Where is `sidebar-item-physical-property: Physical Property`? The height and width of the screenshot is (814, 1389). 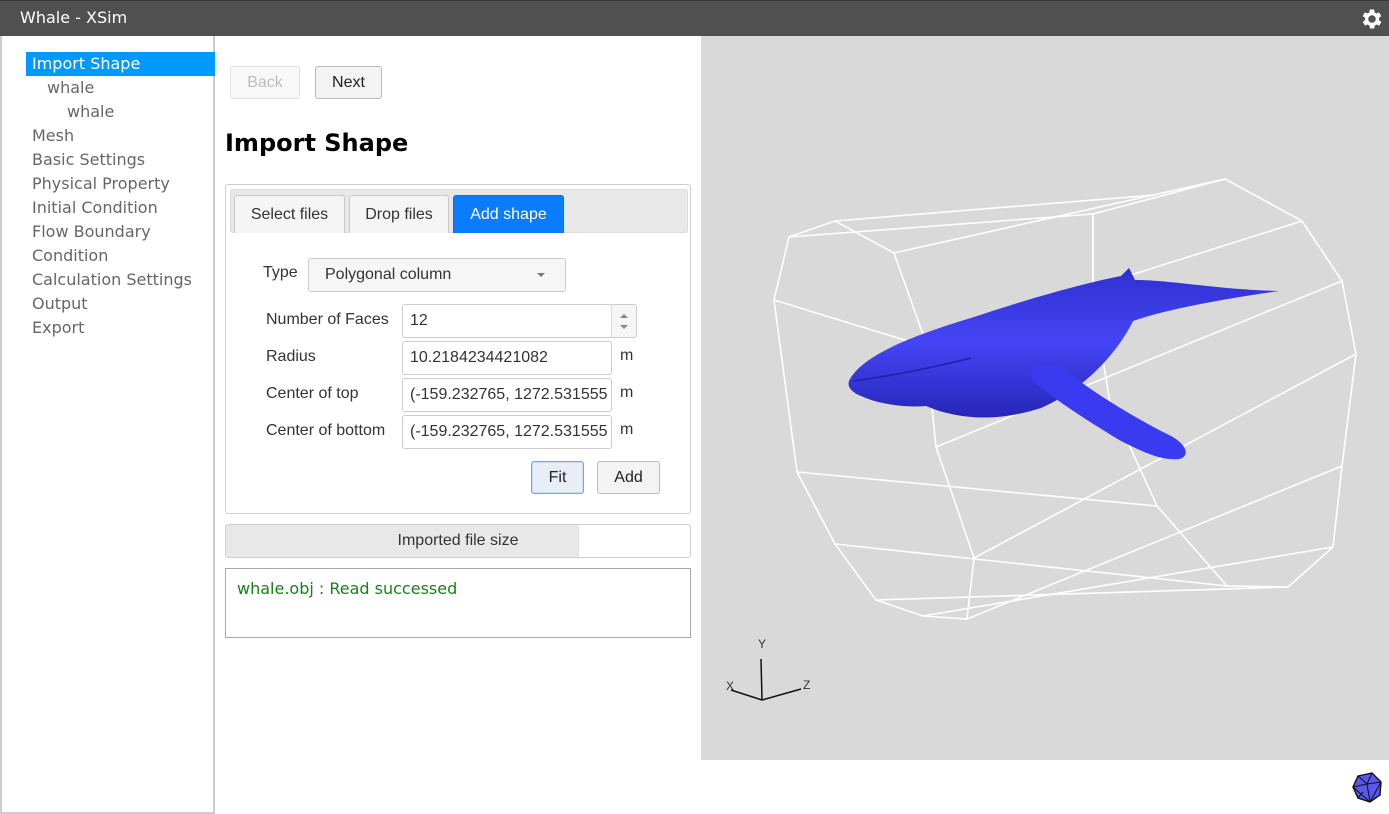 sidebar-item-physical-property: Physical Property is located at coordinates (120, 184).